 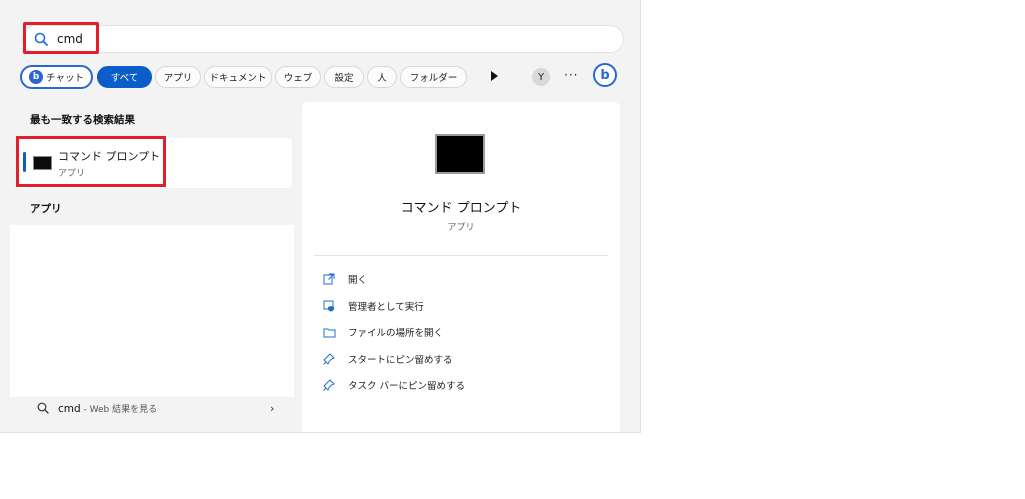 I want to click on chip-label: 設定, so click(x=344, y=78).